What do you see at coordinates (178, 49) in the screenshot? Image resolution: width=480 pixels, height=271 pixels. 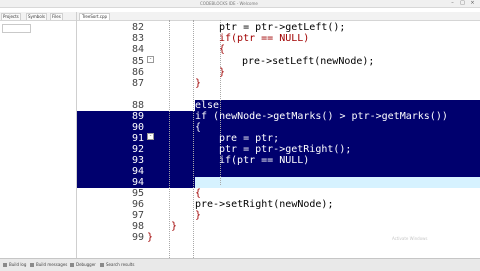 I see `code-line: 84 {` at bounding box center [178, 49].